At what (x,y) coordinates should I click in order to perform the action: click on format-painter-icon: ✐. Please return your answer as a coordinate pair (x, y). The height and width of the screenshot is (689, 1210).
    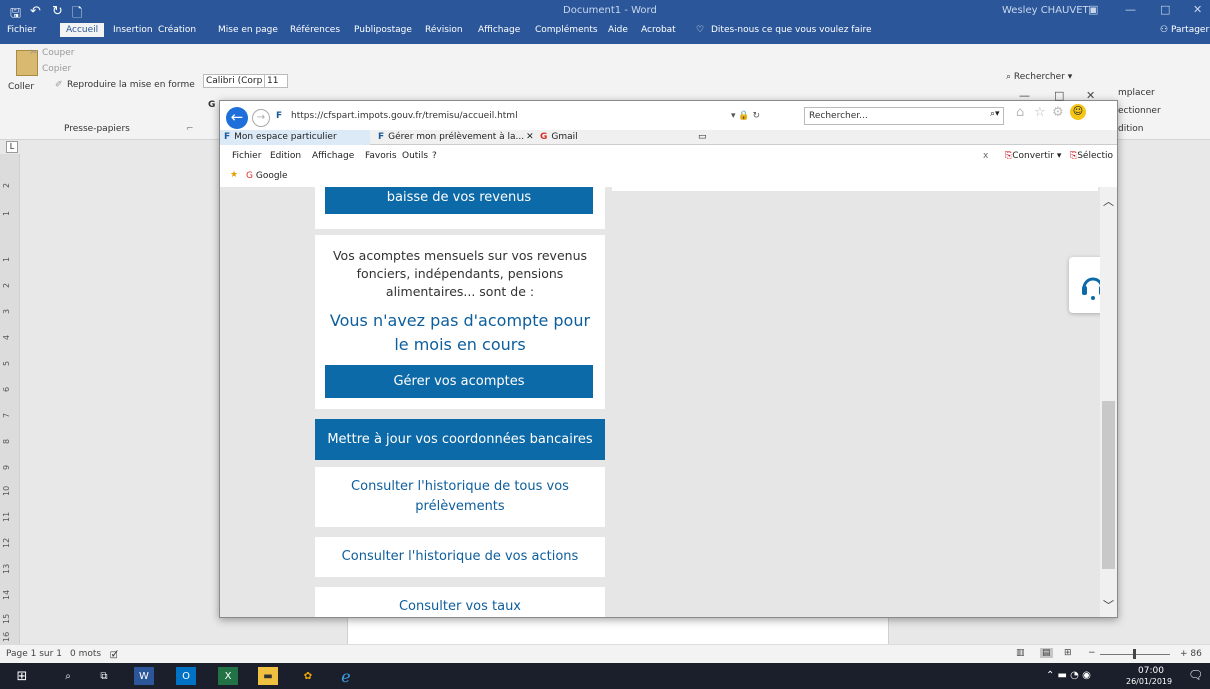
    Looking at the image, I should click on (59, 85).